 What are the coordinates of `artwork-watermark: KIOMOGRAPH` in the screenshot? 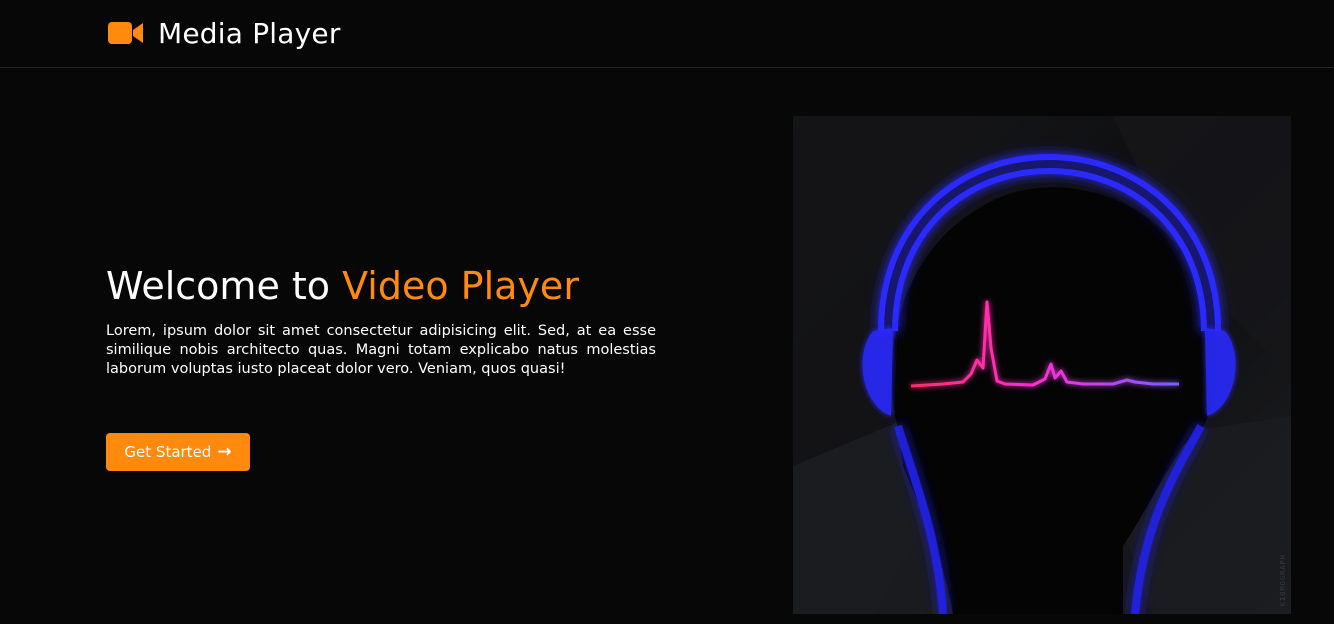 It's located at (1283, 579).